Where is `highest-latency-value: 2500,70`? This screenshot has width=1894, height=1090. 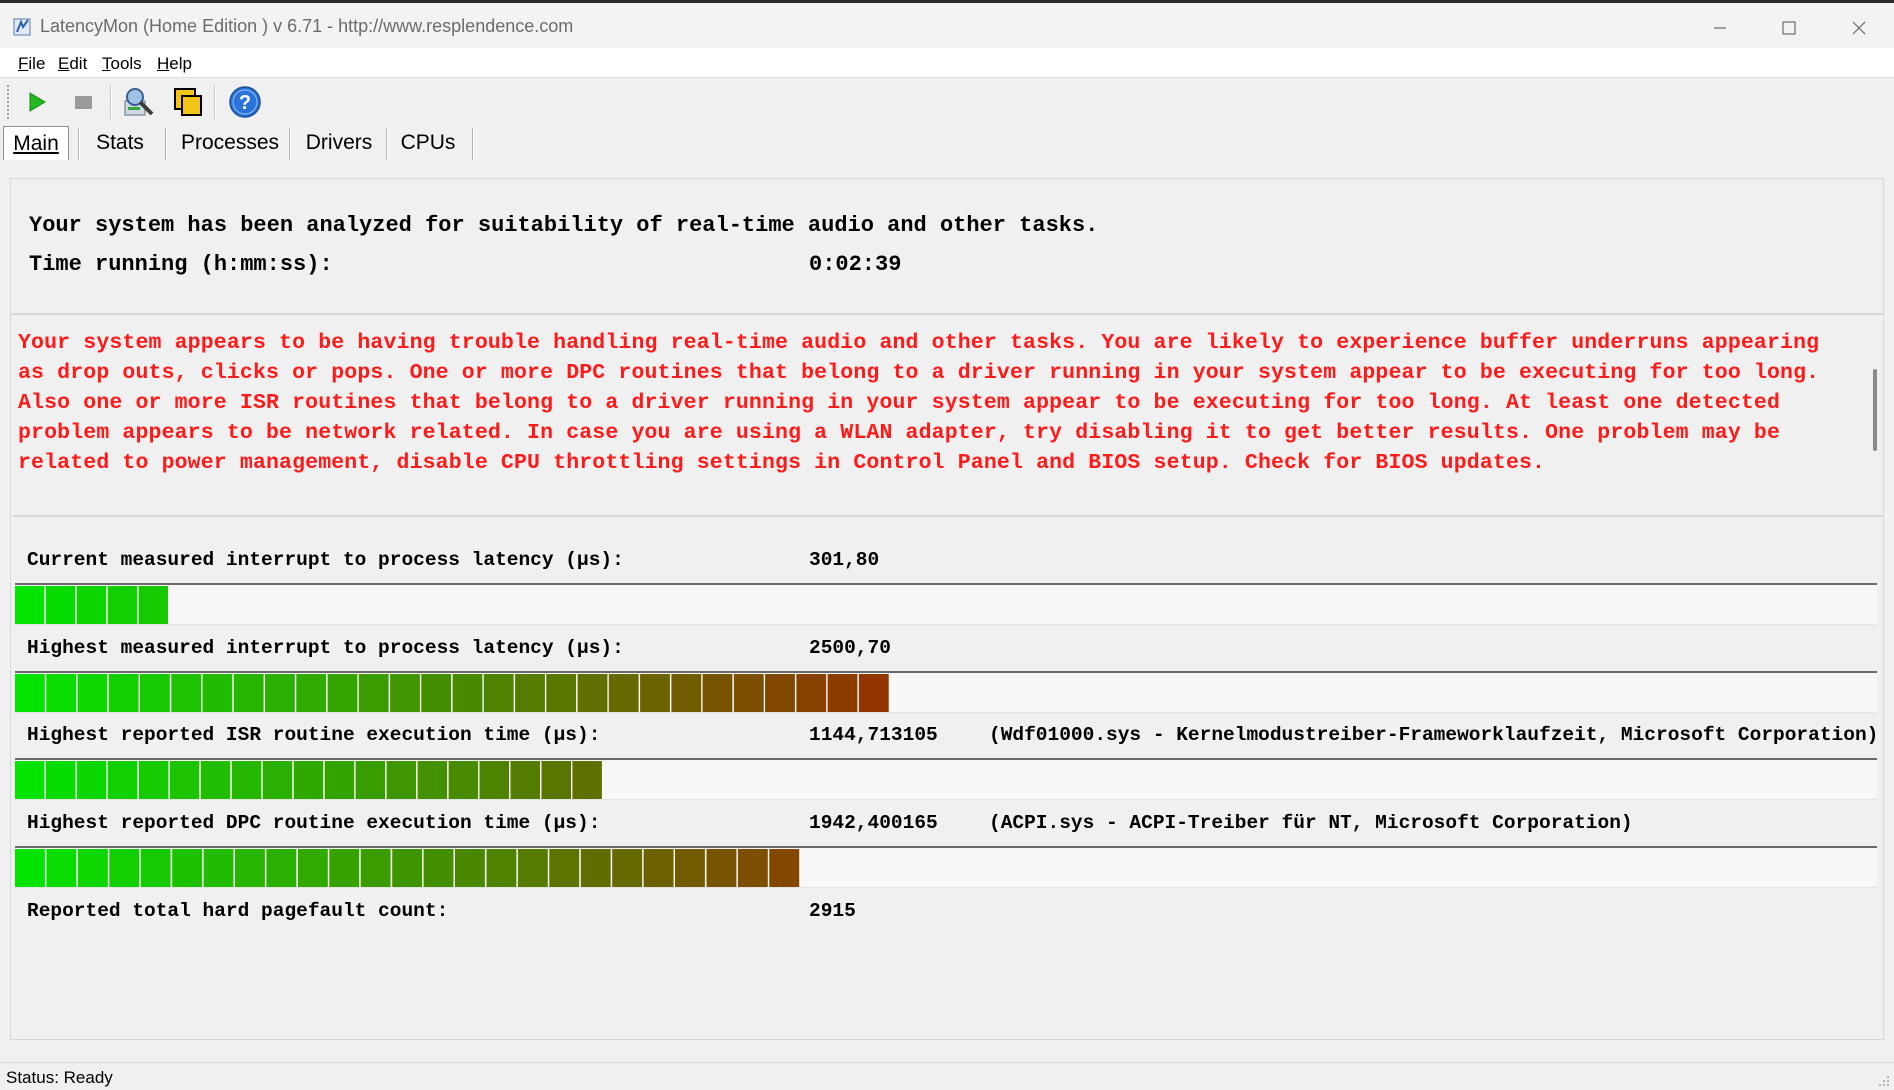 highest-latency-value: 2500,70 is located at coordinates (850, 648).